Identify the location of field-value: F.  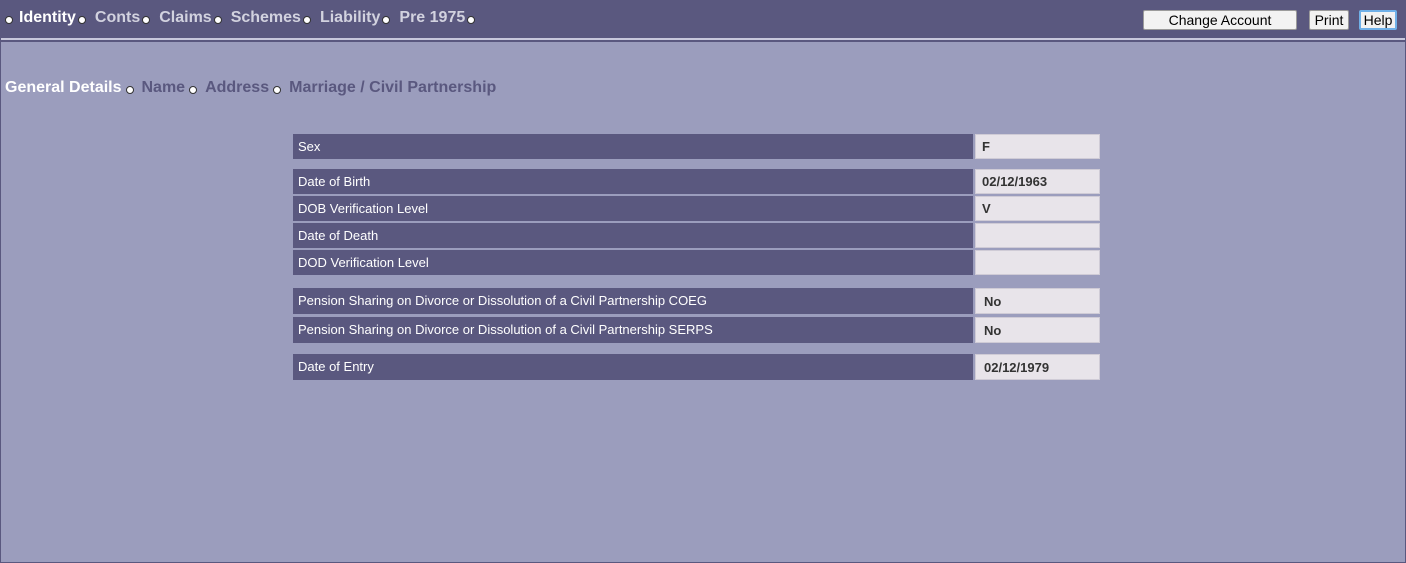
(1037, 146).